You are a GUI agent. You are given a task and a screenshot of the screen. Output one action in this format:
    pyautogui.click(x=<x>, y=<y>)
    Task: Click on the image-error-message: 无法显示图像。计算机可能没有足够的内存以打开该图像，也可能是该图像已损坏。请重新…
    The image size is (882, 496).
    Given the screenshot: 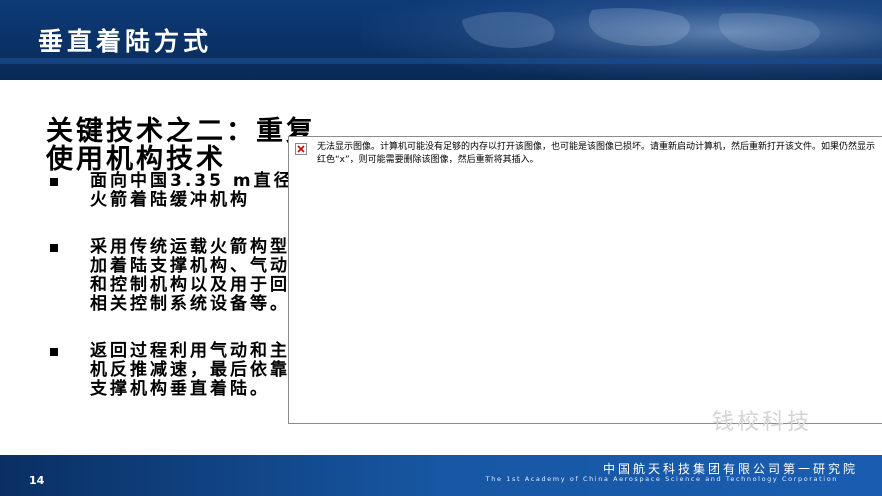 What is the action you would take?
    pyautogui.click(x=596, y=153)
    